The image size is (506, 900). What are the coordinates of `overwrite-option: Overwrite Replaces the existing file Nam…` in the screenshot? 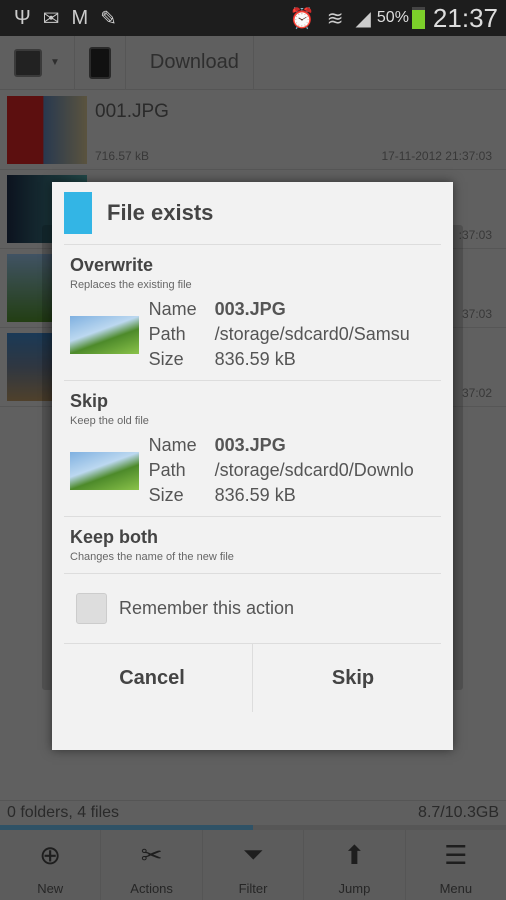 It's located at (252, 313).